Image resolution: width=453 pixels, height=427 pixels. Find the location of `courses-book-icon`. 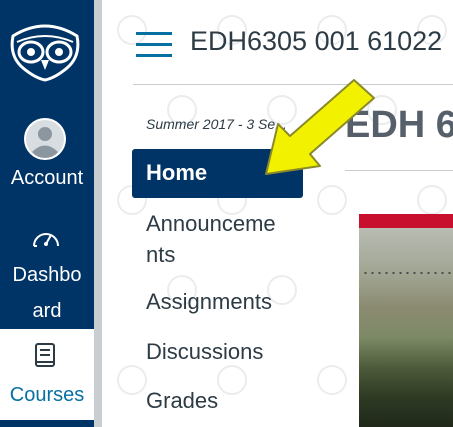

courses-book-icon is located at coordinates (45, 356).